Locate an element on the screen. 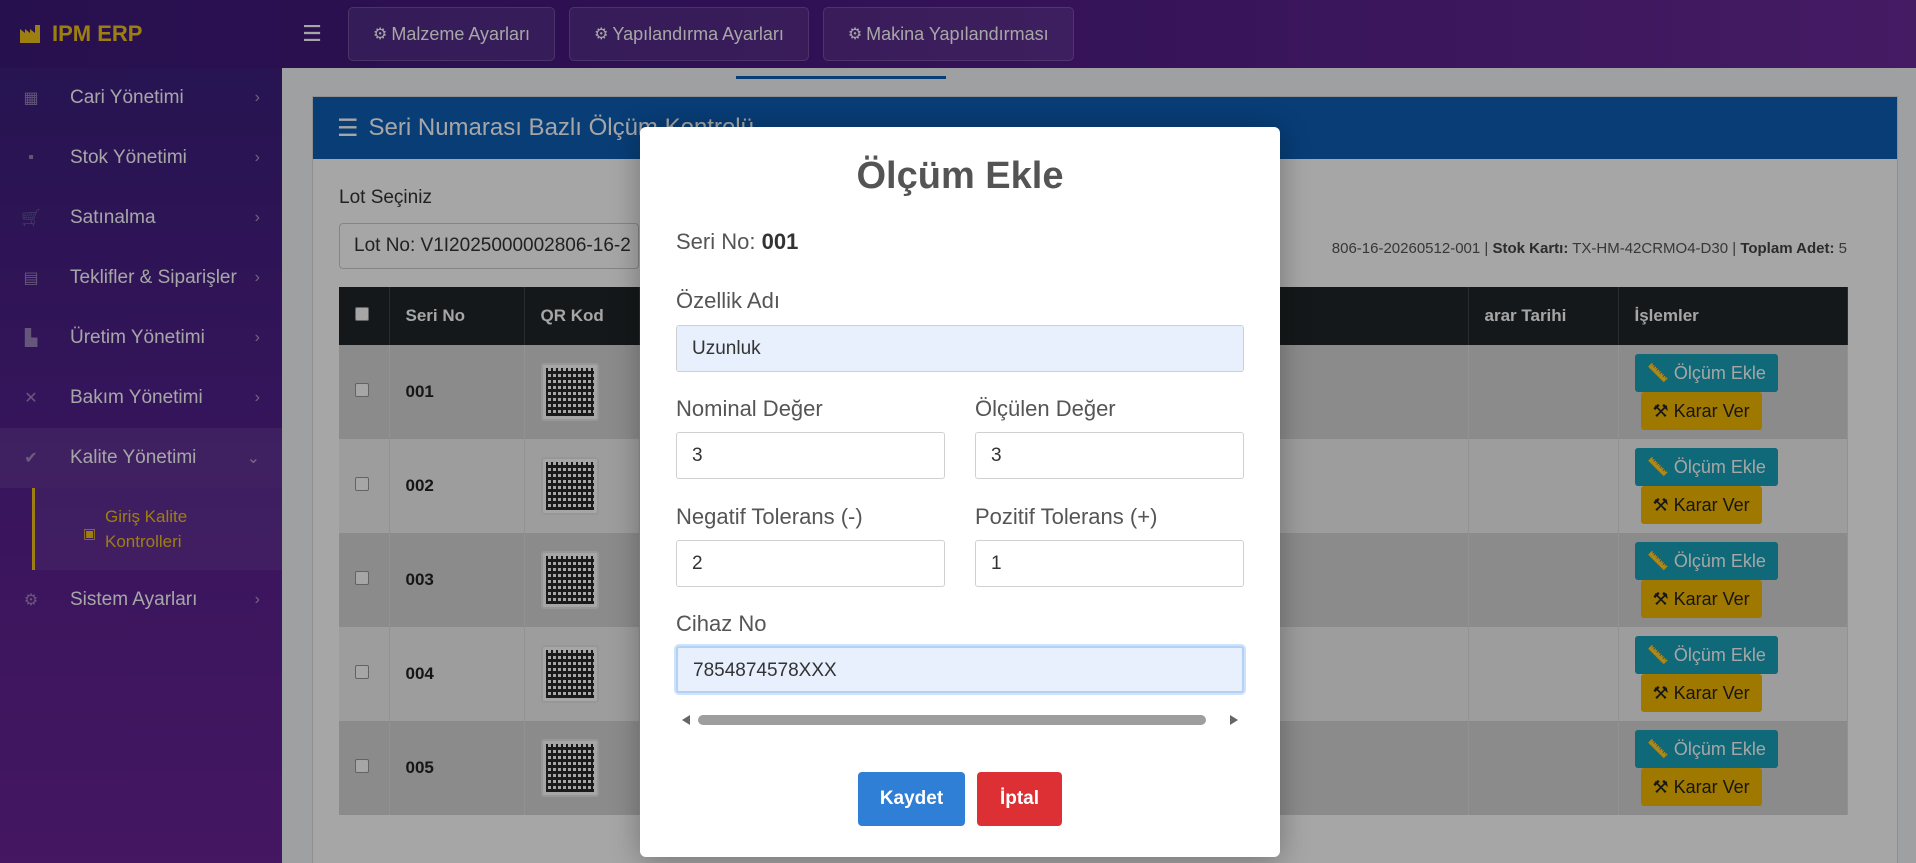  scrollbar-thumb is located at coordinates (952, 720).